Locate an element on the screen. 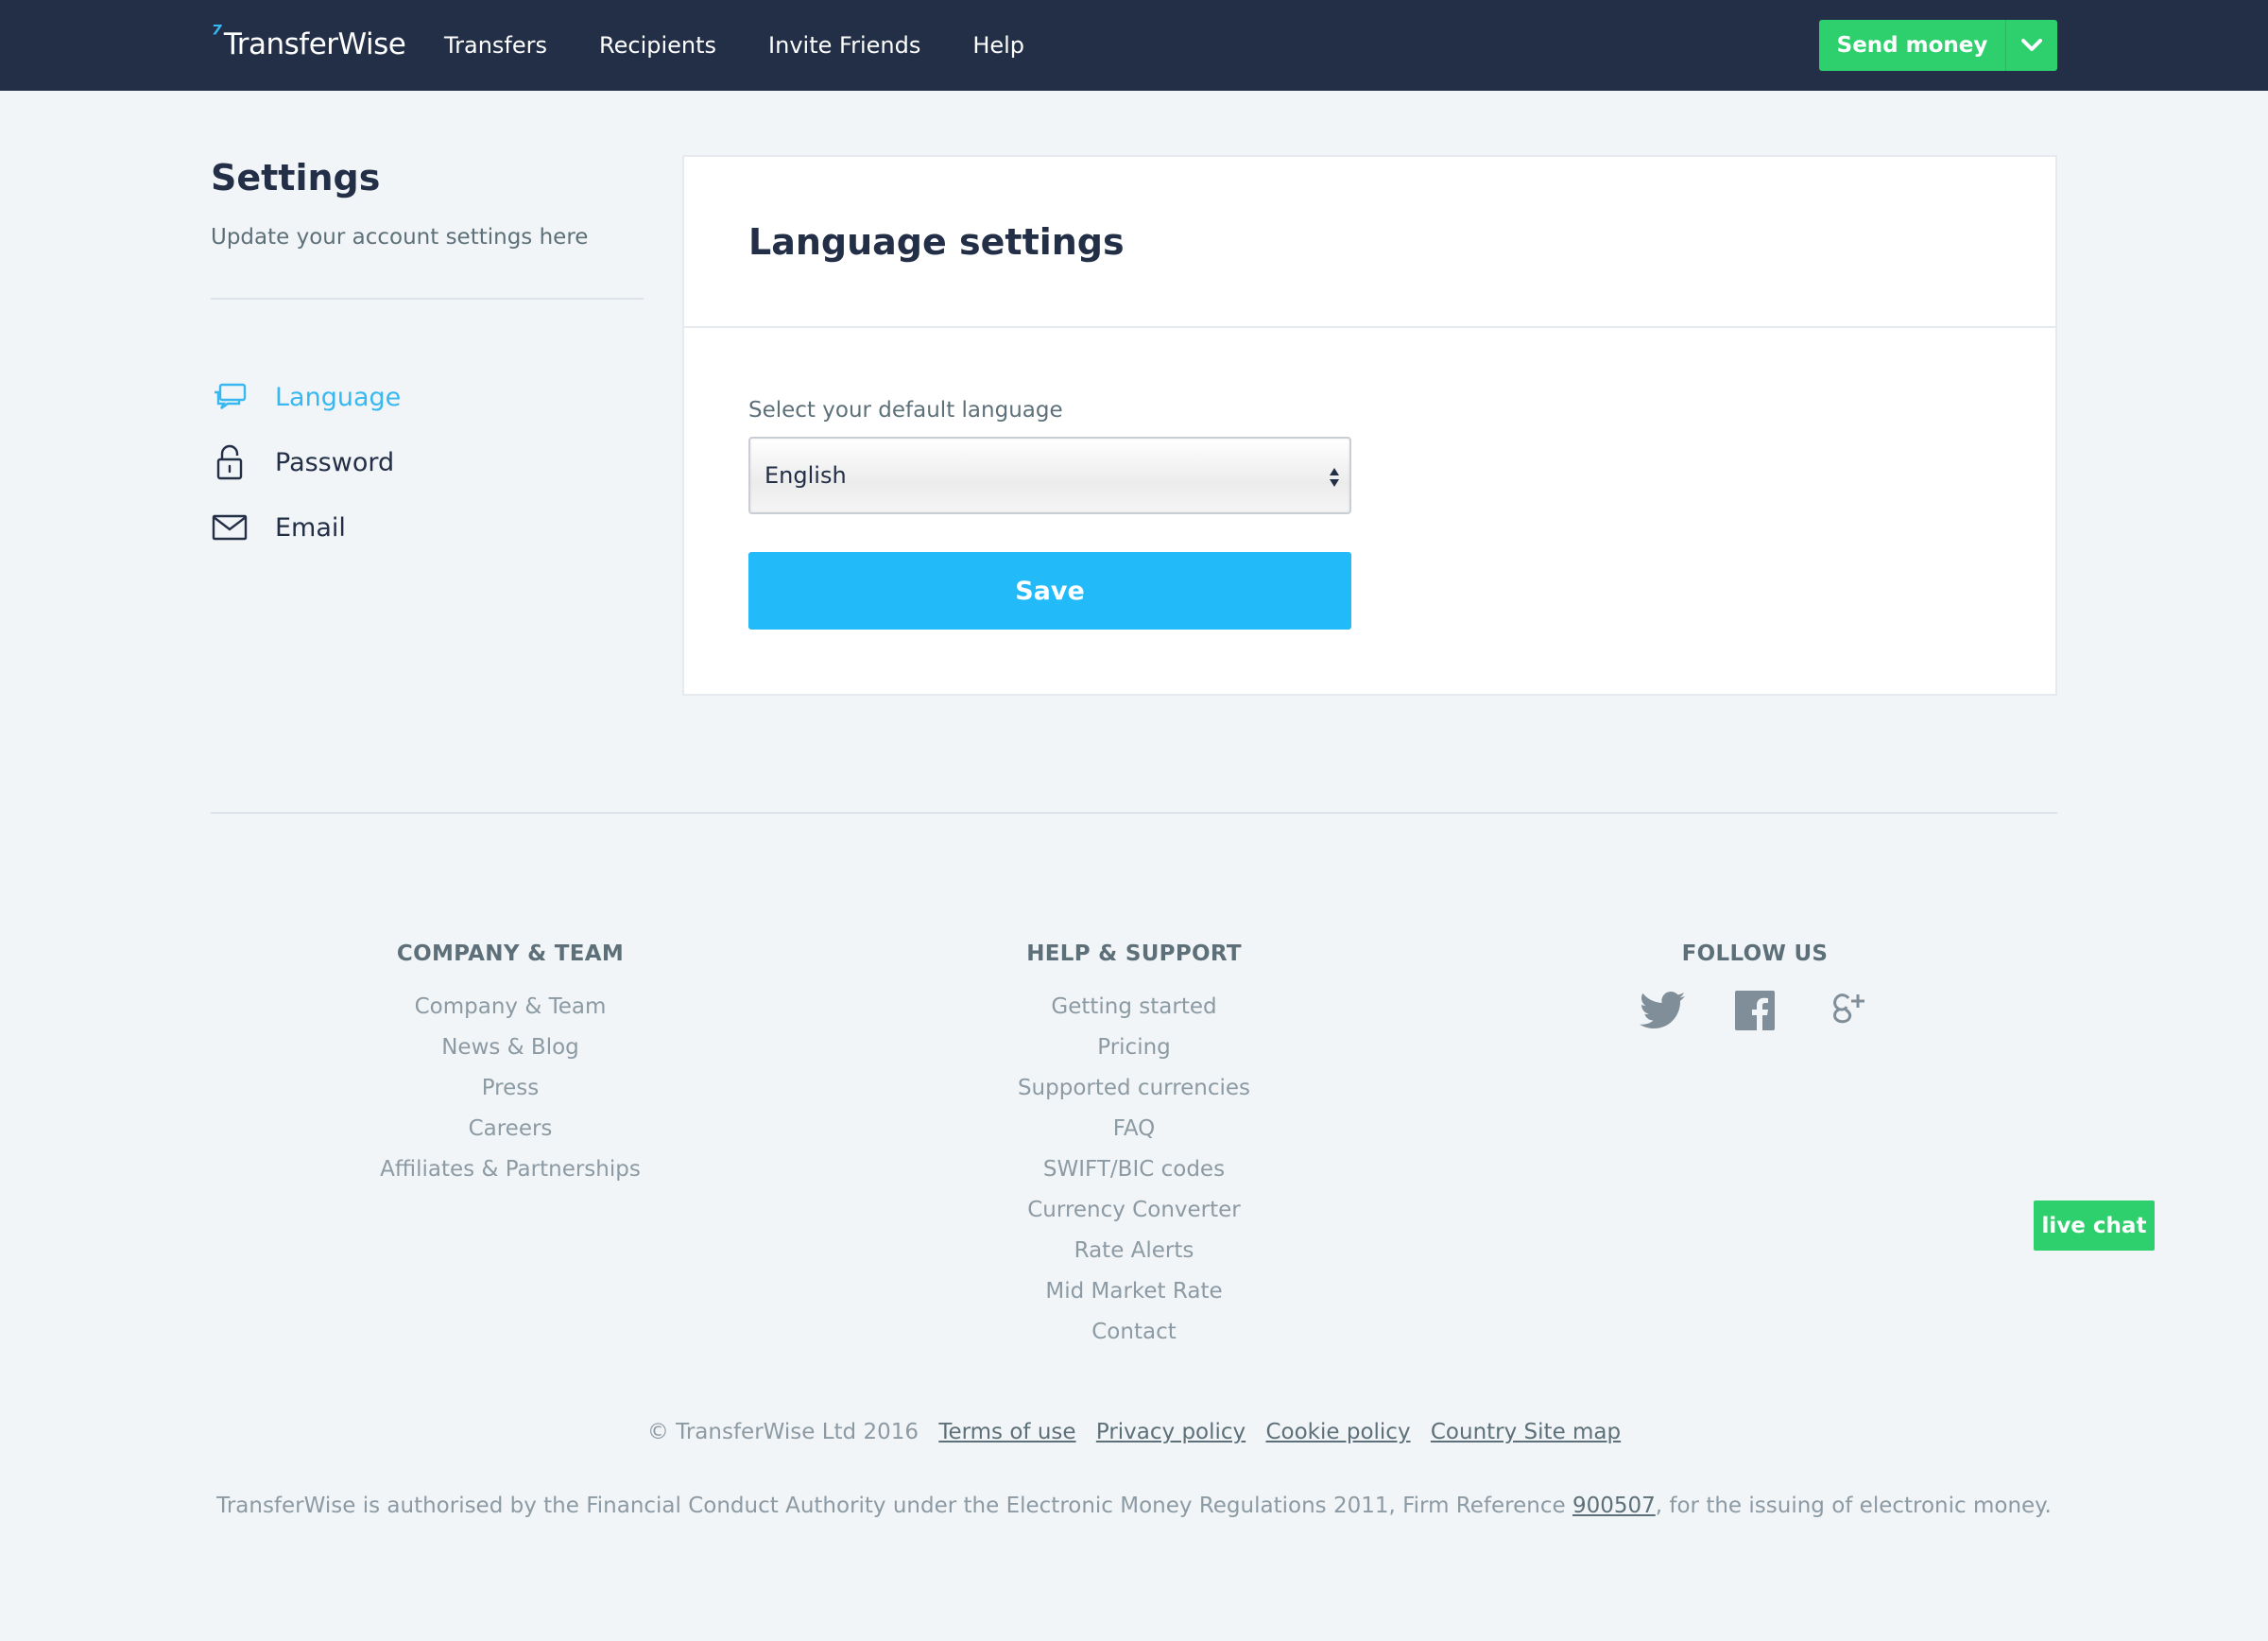 Image resolution: width=2268 pixels, height=1641 pixels. sidebar-item-language: Language is located at coordinates (306, 397).